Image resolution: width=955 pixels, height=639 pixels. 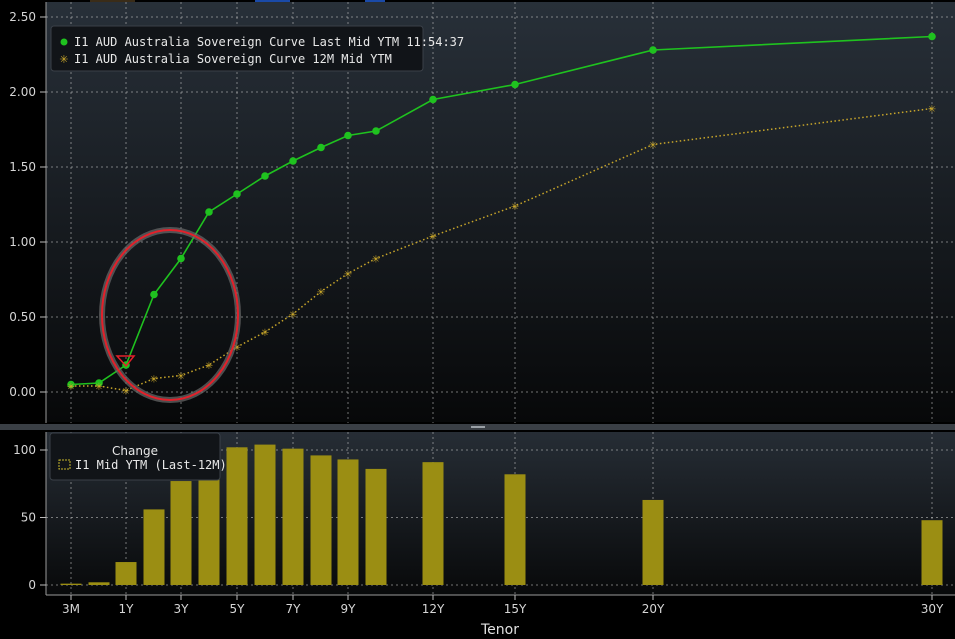 What do you see at coordinates (64, 42) in the screenshot?
I see `legend-dot-icon` at bounding box center [64, 42].